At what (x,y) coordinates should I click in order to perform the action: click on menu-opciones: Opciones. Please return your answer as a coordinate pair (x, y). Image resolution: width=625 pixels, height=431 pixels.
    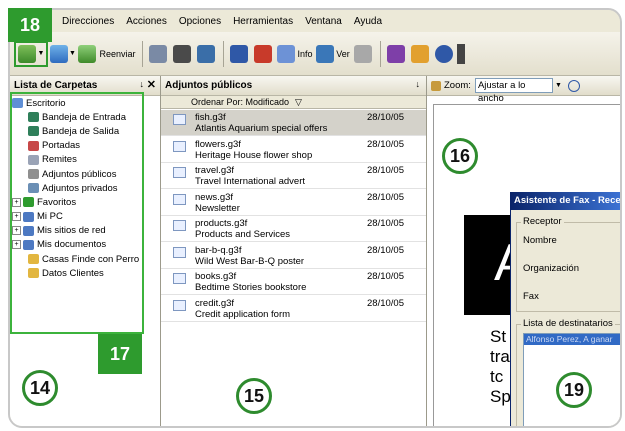
    Looking at the image, I should click on (200, 21).